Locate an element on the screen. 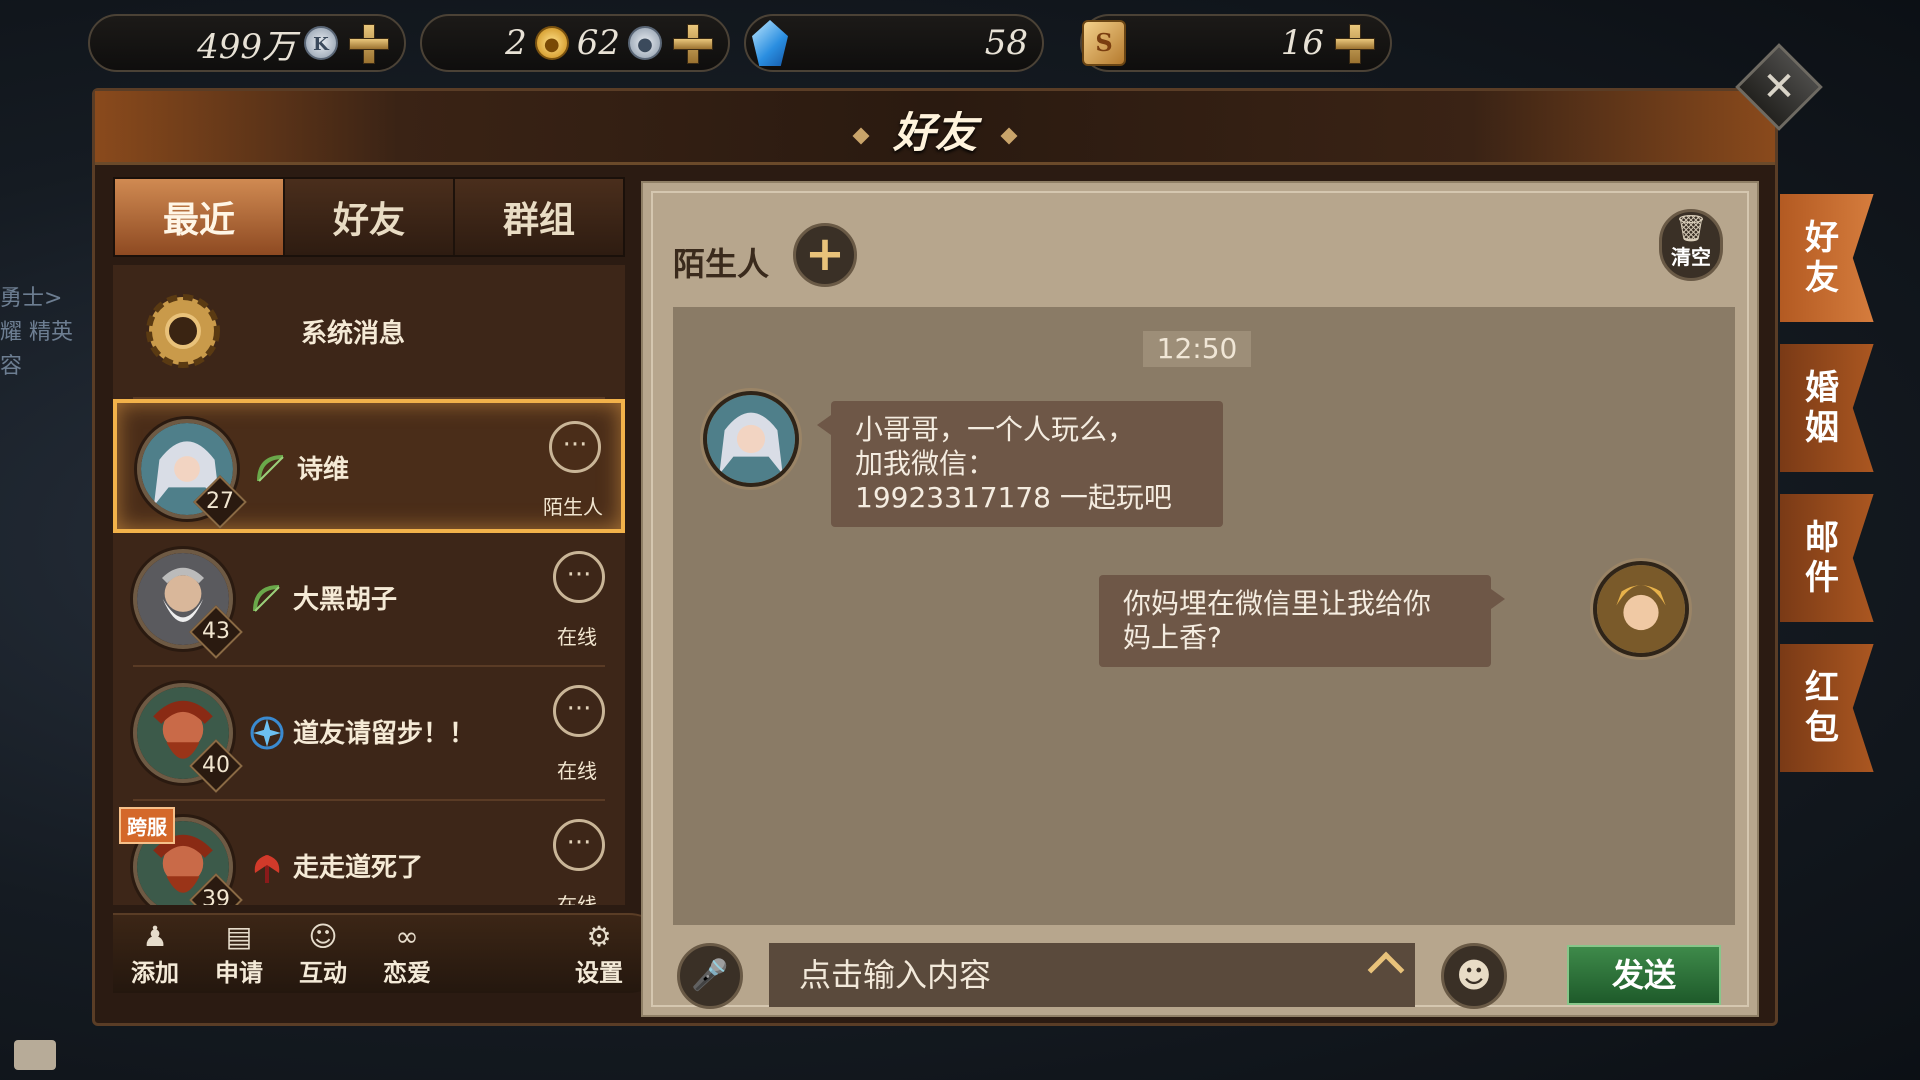 This screenshot has width=1920, height=1080. contact-tabs: 最近 好友 群组 is located at coordinates (369, 217).